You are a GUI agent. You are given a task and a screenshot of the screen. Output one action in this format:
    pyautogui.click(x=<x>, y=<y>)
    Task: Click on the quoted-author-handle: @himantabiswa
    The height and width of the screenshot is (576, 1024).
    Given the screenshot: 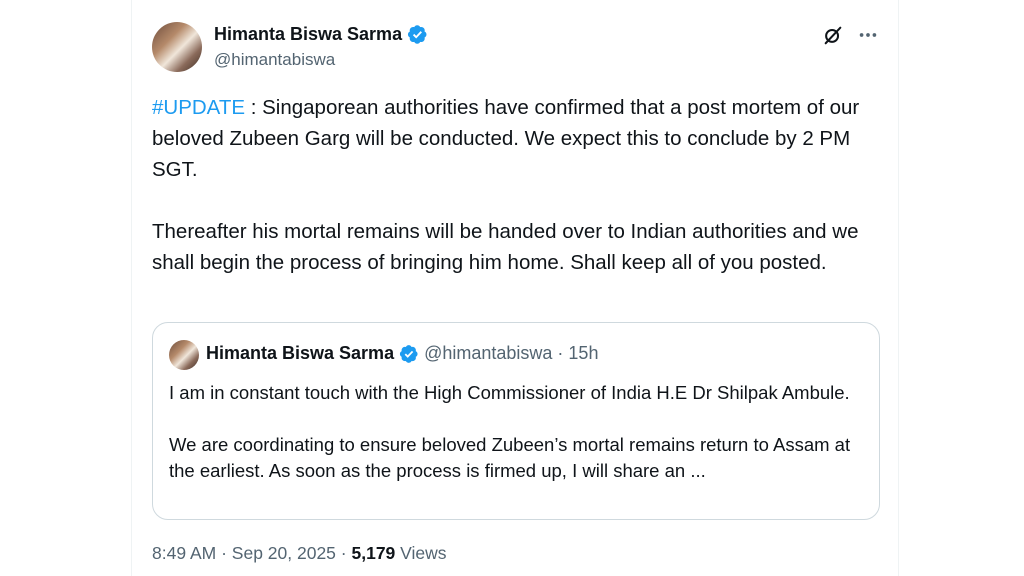 What is the action you would take?
    pyautogui.click(x=488, y=353)
    